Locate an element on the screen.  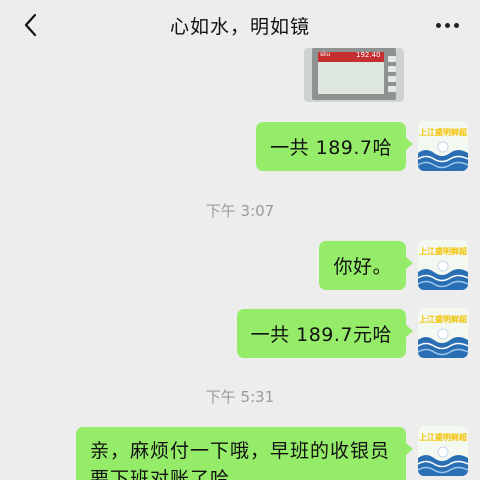
message-bubble: 亲，麻烦付一下哦，早班的收银员要下班对账了哈。 is located at coordinates (244, 453).